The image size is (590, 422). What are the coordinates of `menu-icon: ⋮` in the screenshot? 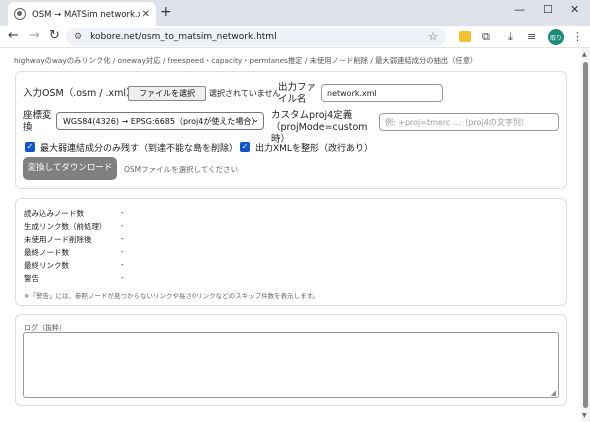 It's located at (577, 36).